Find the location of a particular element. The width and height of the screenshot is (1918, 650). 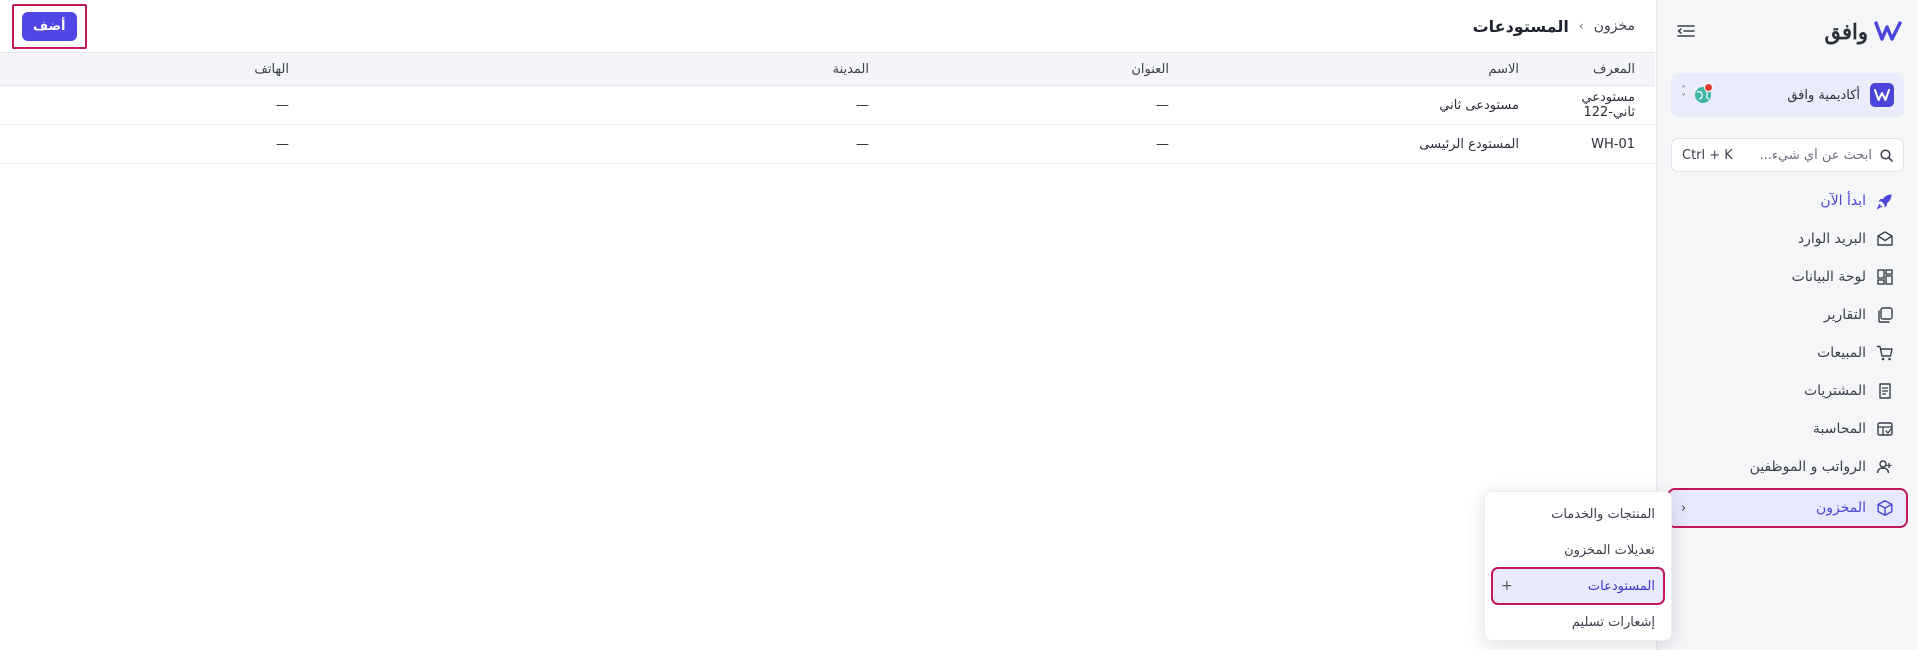

inbox-icon is located at coordinates (1885, 239).